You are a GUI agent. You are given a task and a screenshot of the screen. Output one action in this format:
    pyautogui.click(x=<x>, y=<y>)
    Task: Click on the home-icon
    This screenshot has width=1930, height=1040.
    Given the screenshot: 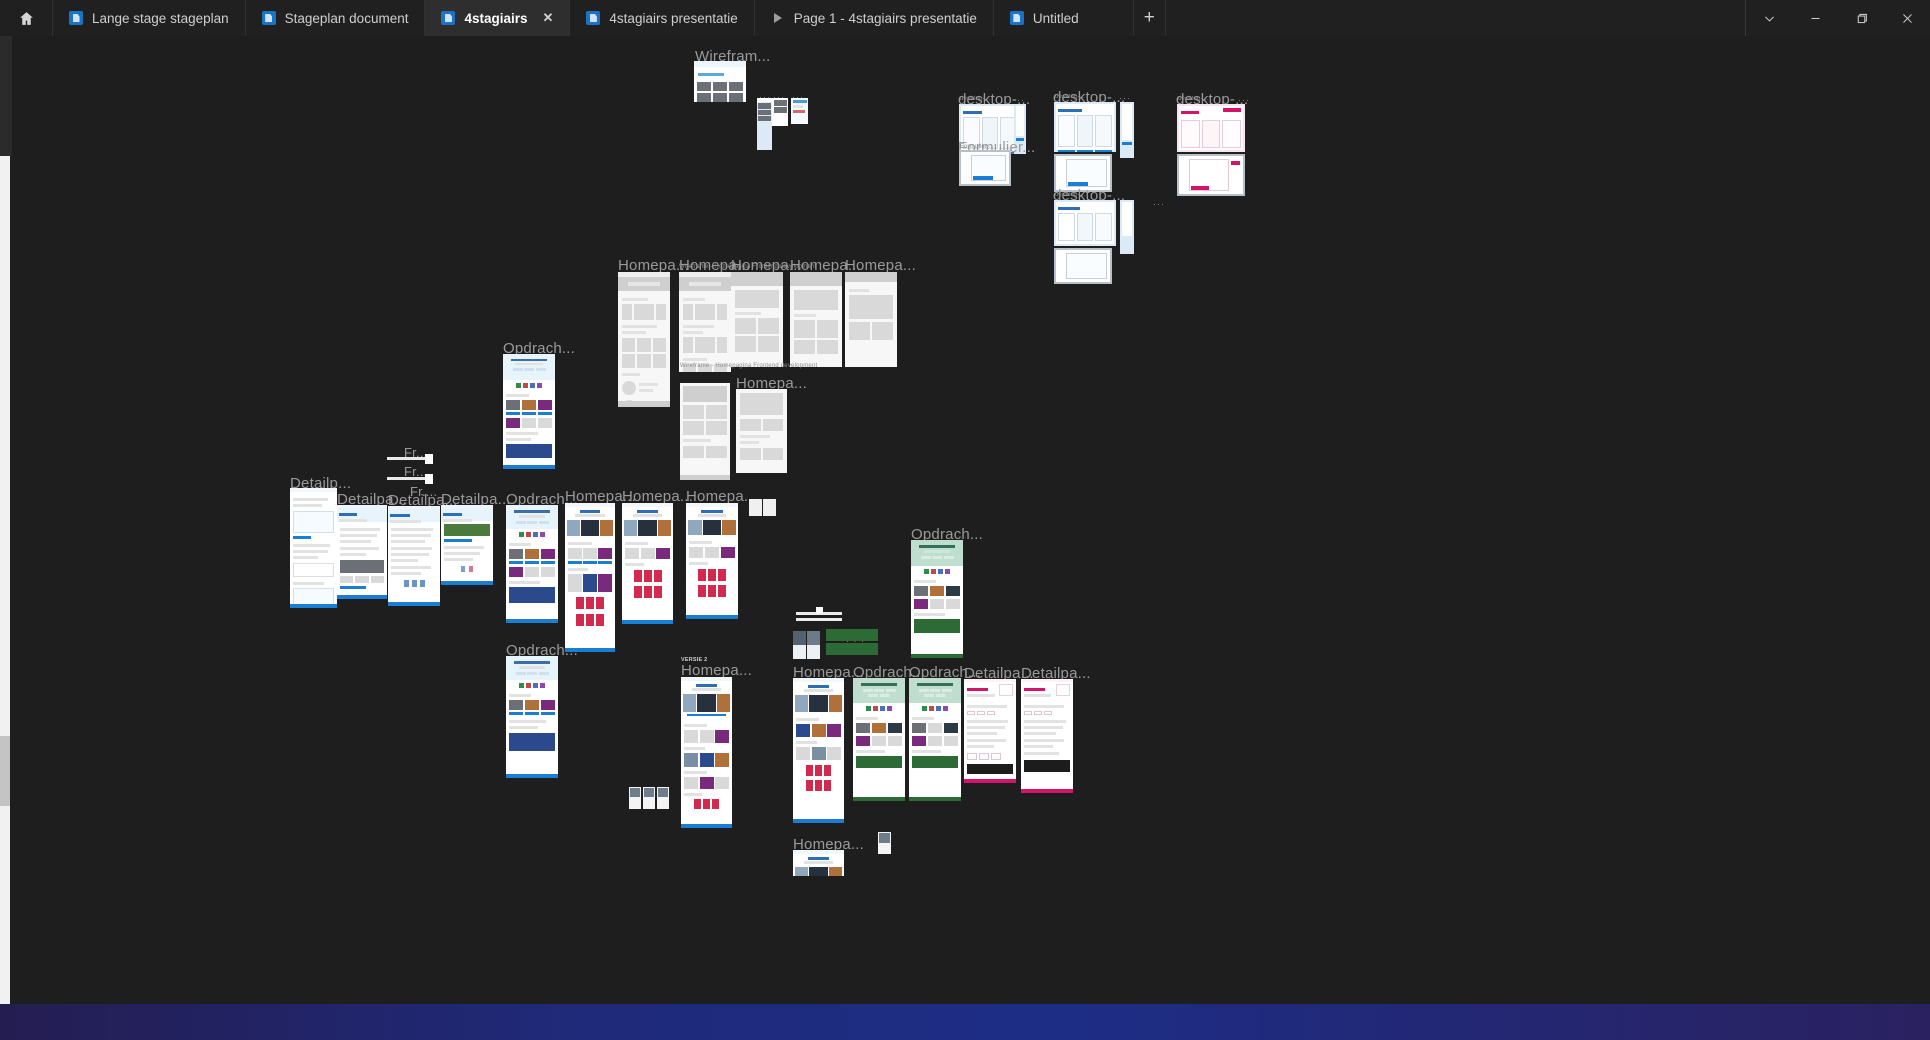 What is the action you would take?
    pyautogui.click(x=26, y=18)
    